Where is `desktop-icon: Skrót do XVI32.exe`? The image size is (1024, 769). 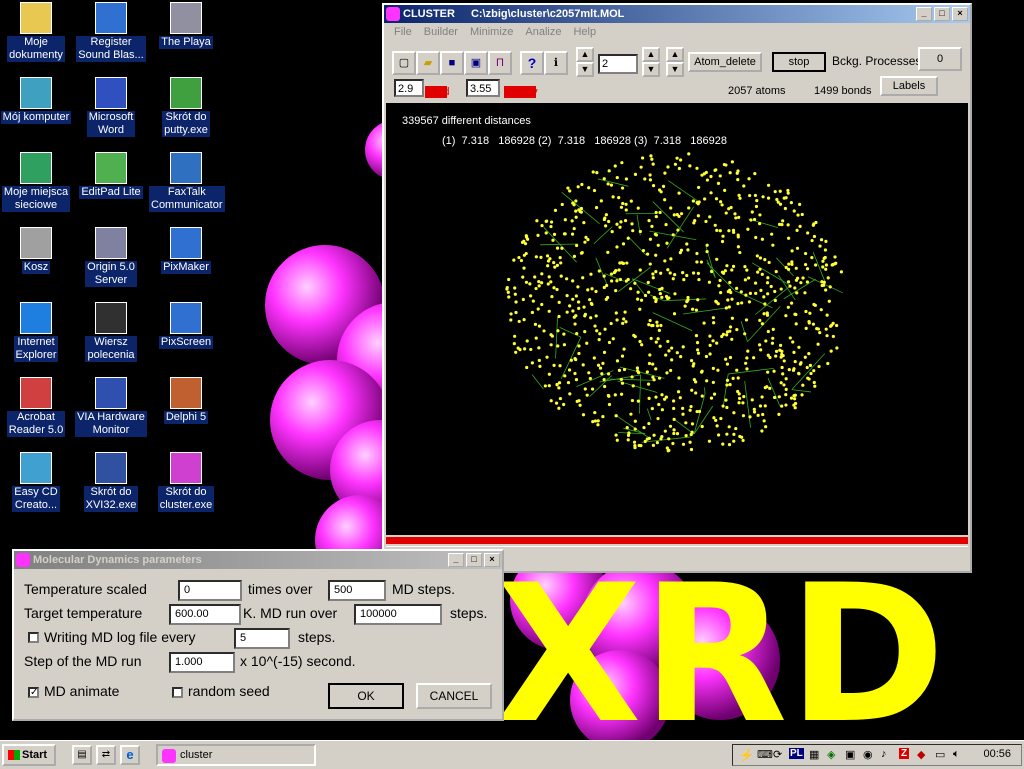 desktop-icon: Skrót do XVI32.exe is located at coordinates (111, 482).